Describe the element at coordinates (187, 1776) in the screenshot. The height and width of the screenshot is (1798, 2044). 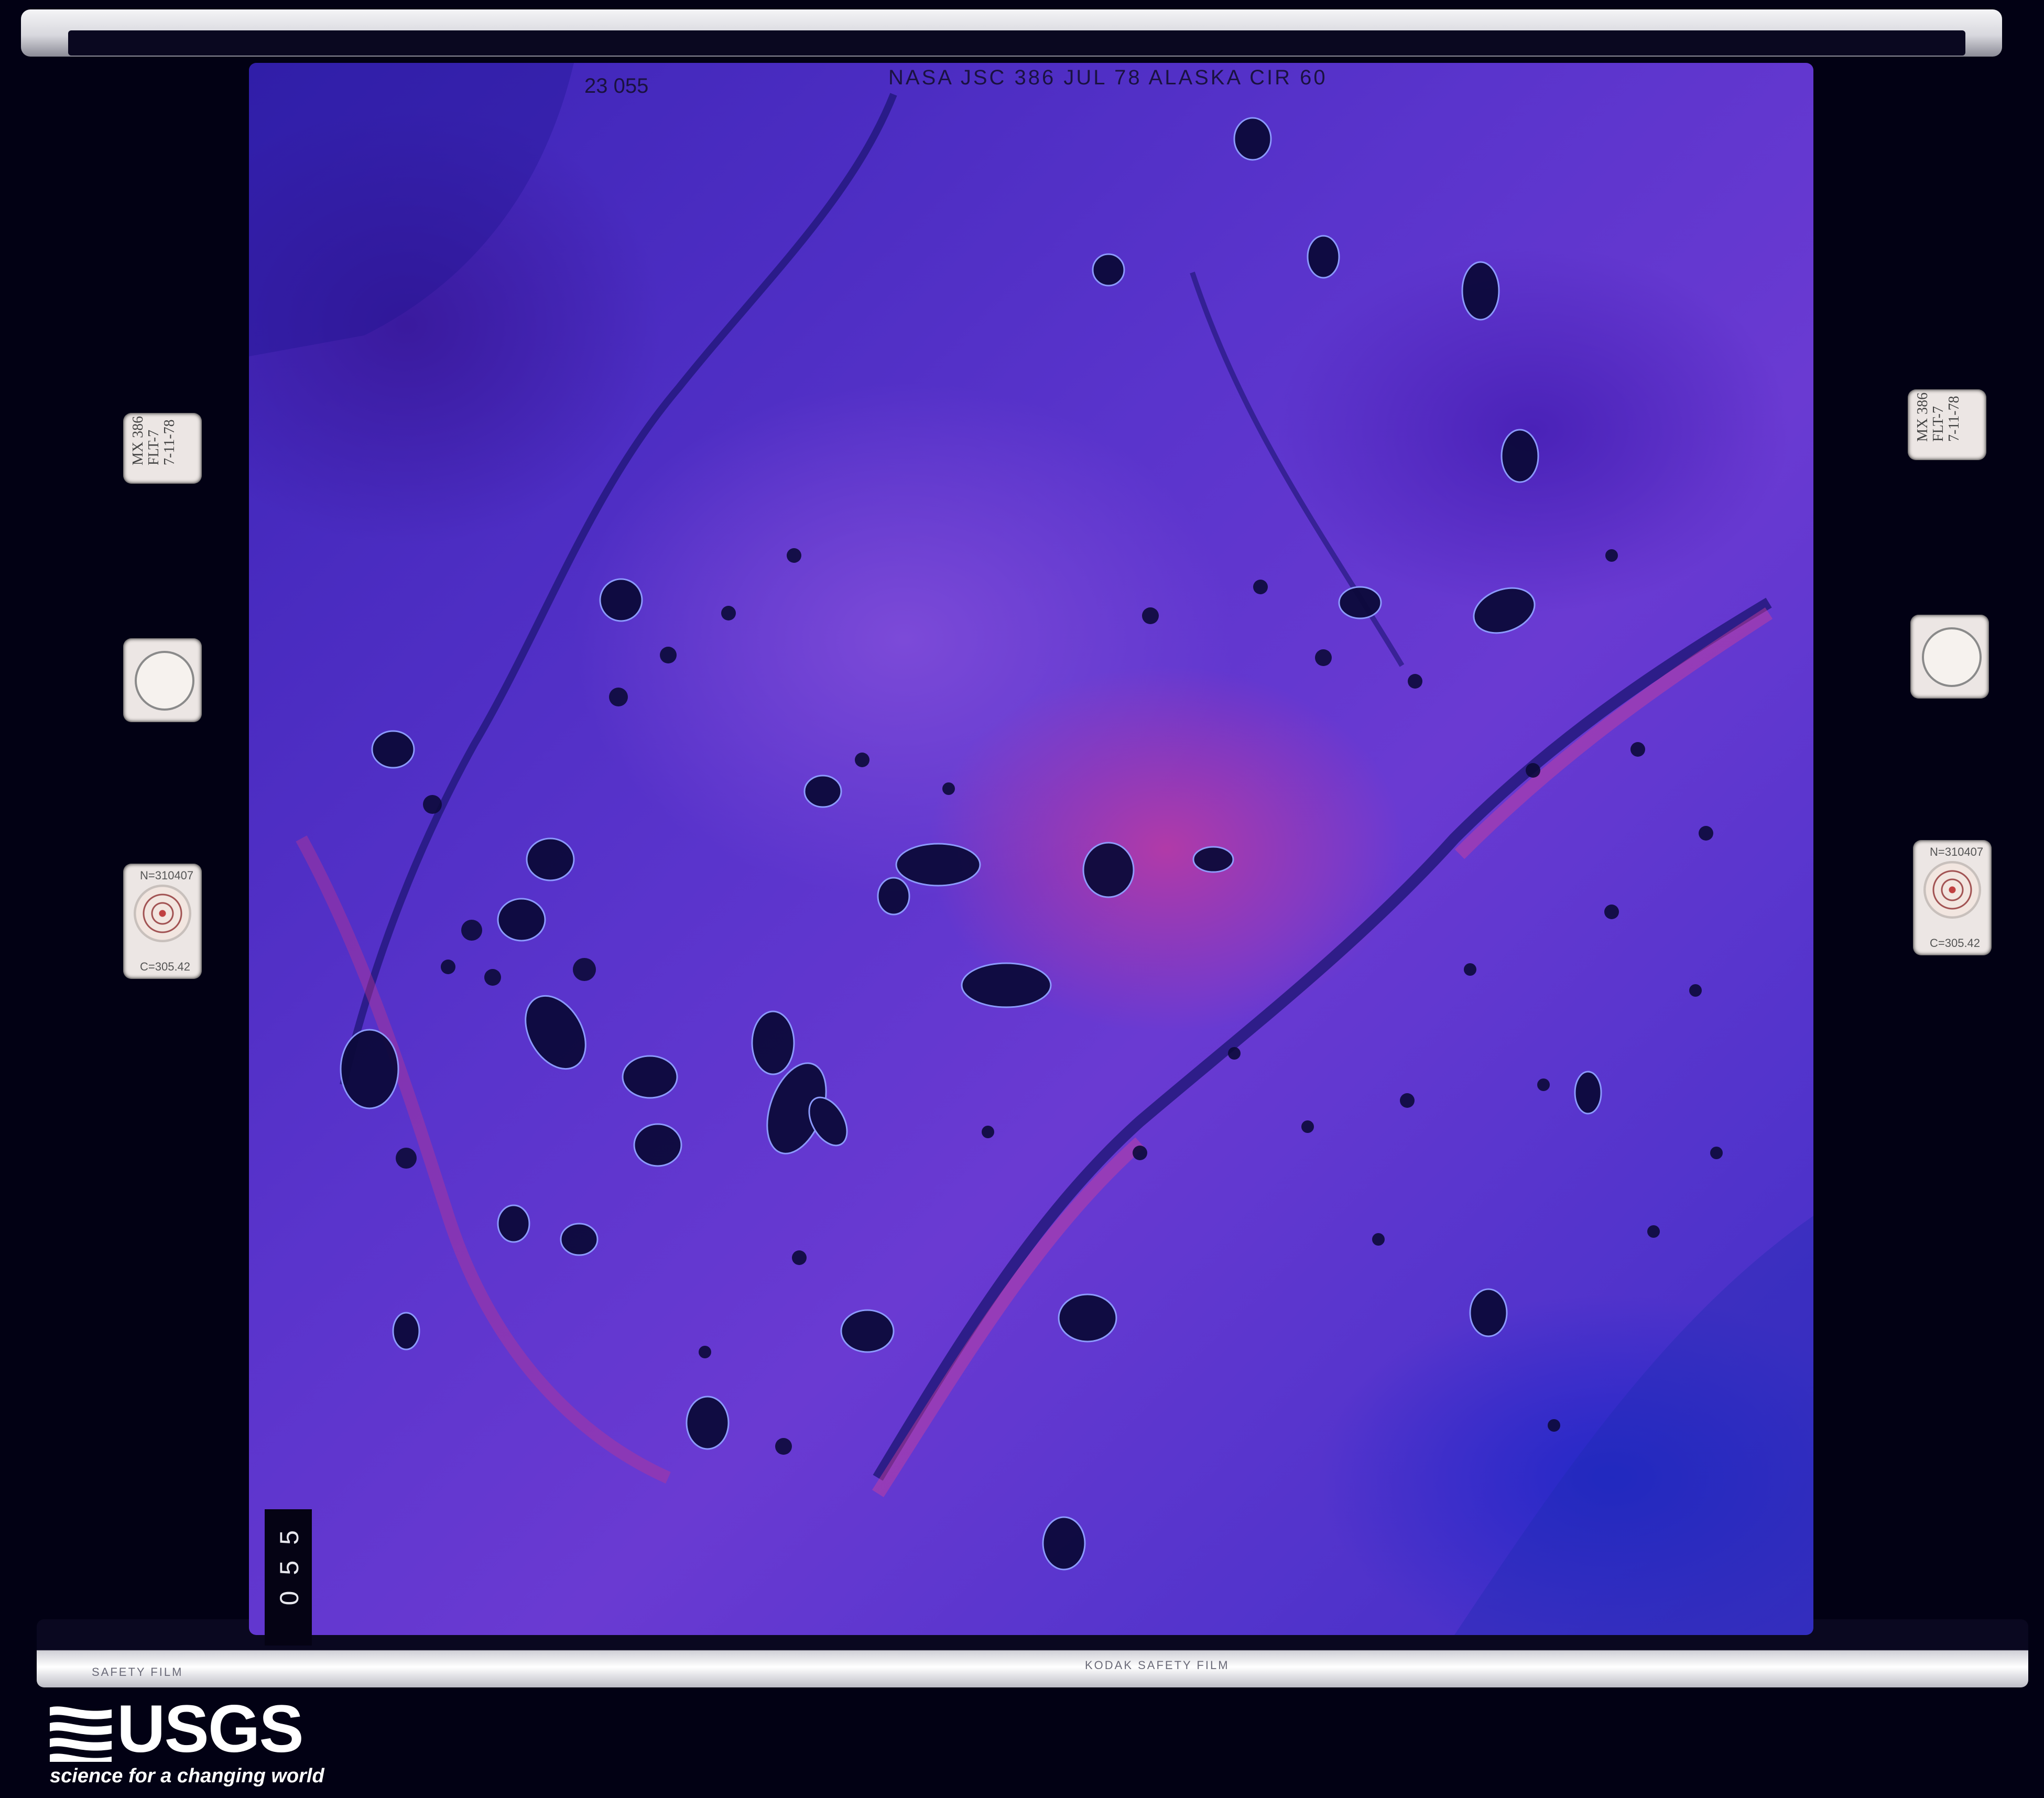
I see `logo-tagline: science for a changing world` at that location.